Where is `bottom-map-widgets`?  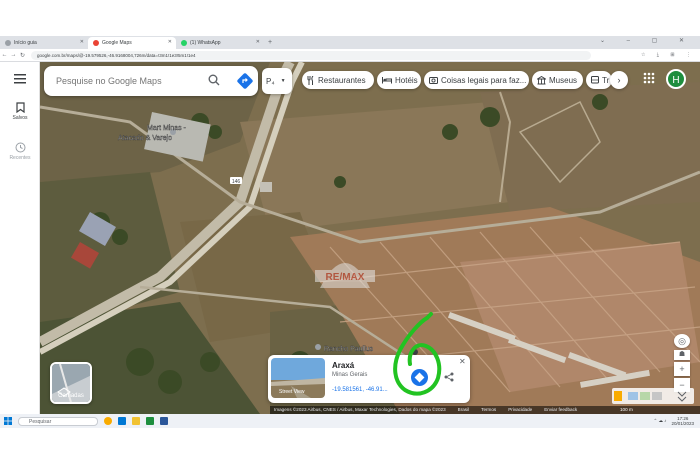
bottom-map-widgets is located at coordinates (653, 396).